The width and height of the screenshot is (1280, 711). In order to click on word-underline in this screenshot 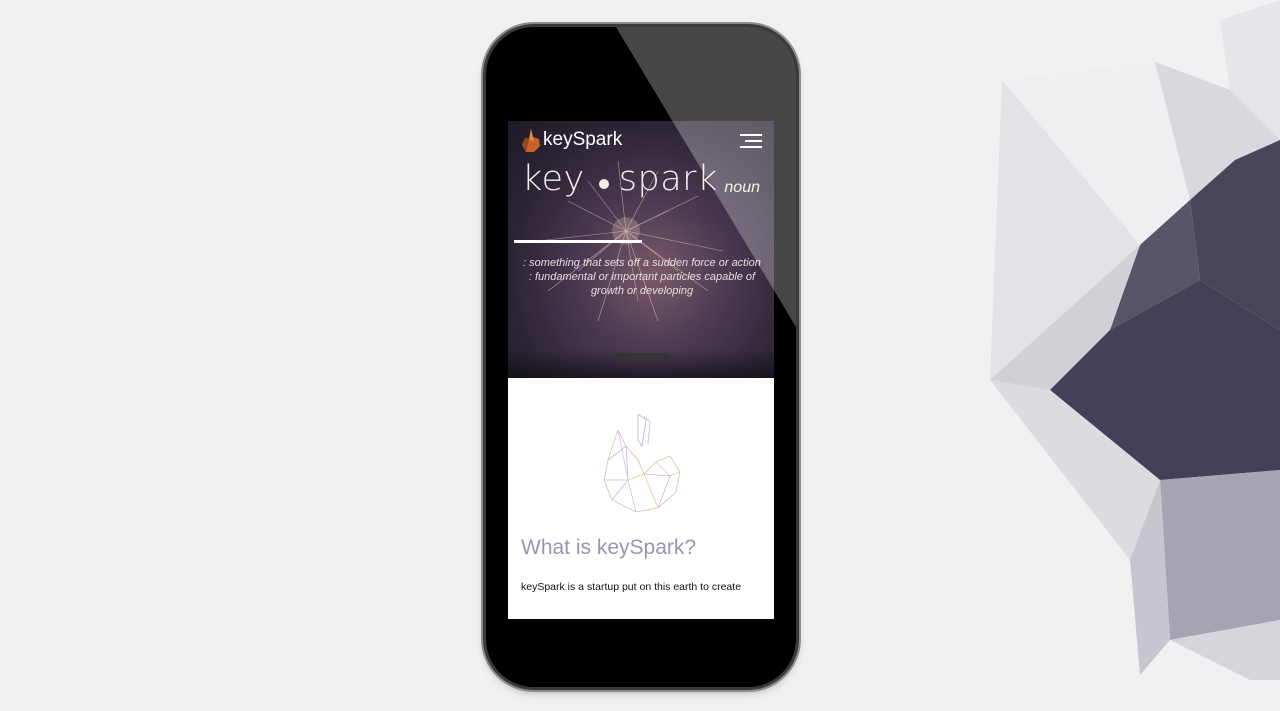, I will do `click(578, 241)`.